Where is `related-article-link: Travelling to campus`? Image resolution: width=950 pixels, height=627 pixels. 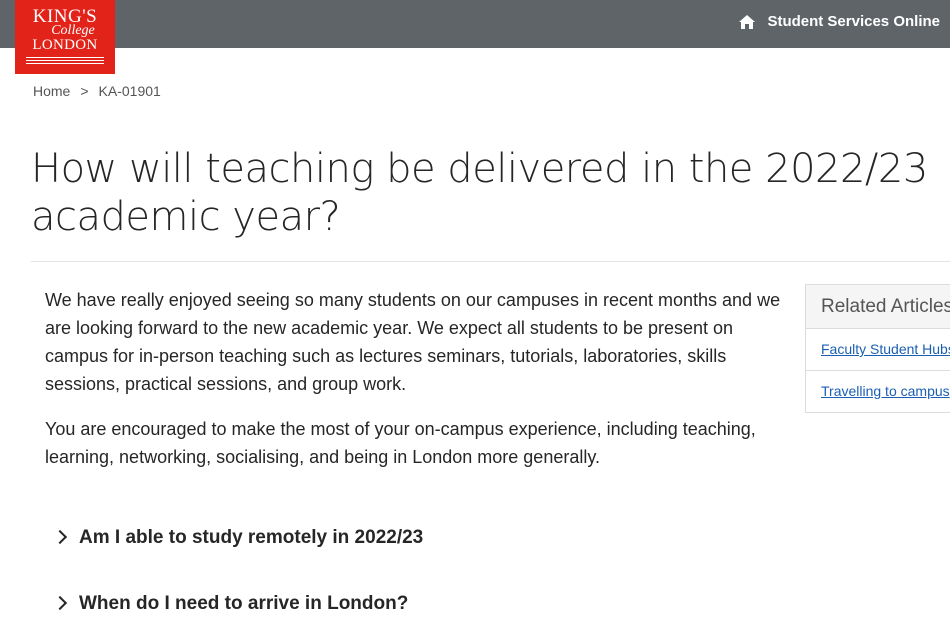
related-article-link: Travelling to campus is located at coordinates (885, 391).